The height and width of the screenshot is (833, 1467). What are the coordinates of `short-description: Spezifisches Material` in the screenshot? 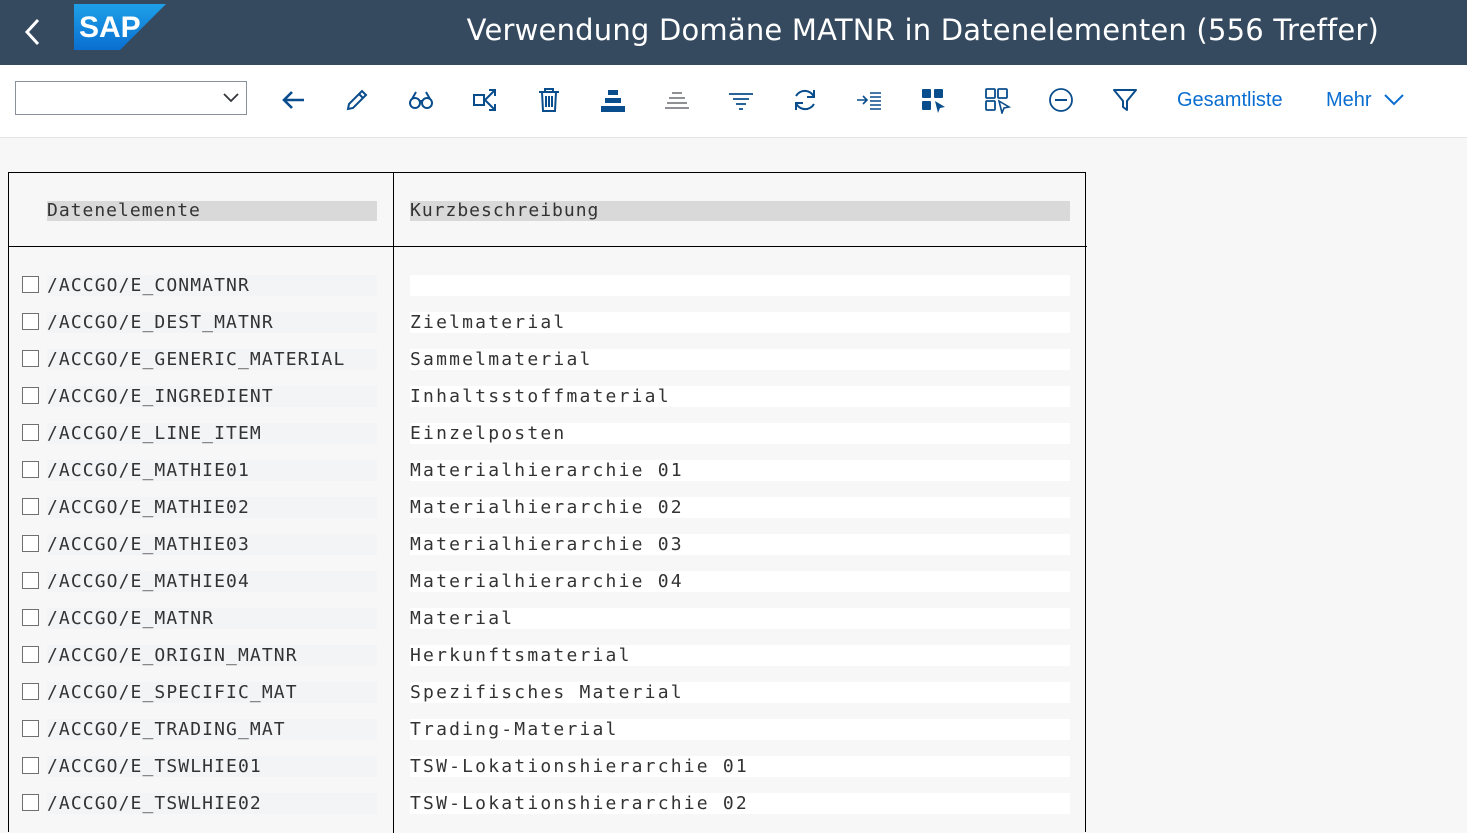 It's located at (740, 692).